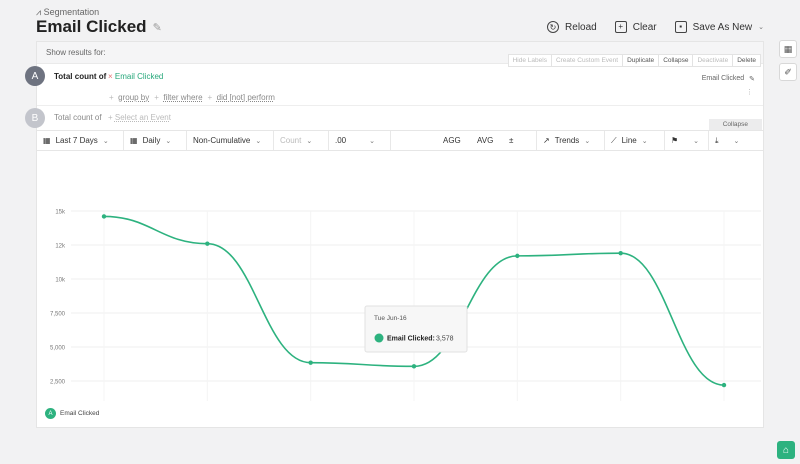 The width and height of the screenshot is (800, 464). Describe the element at coordinates (80, 76) in the screenshot. I see `total-count-label: Total count of` at that location.